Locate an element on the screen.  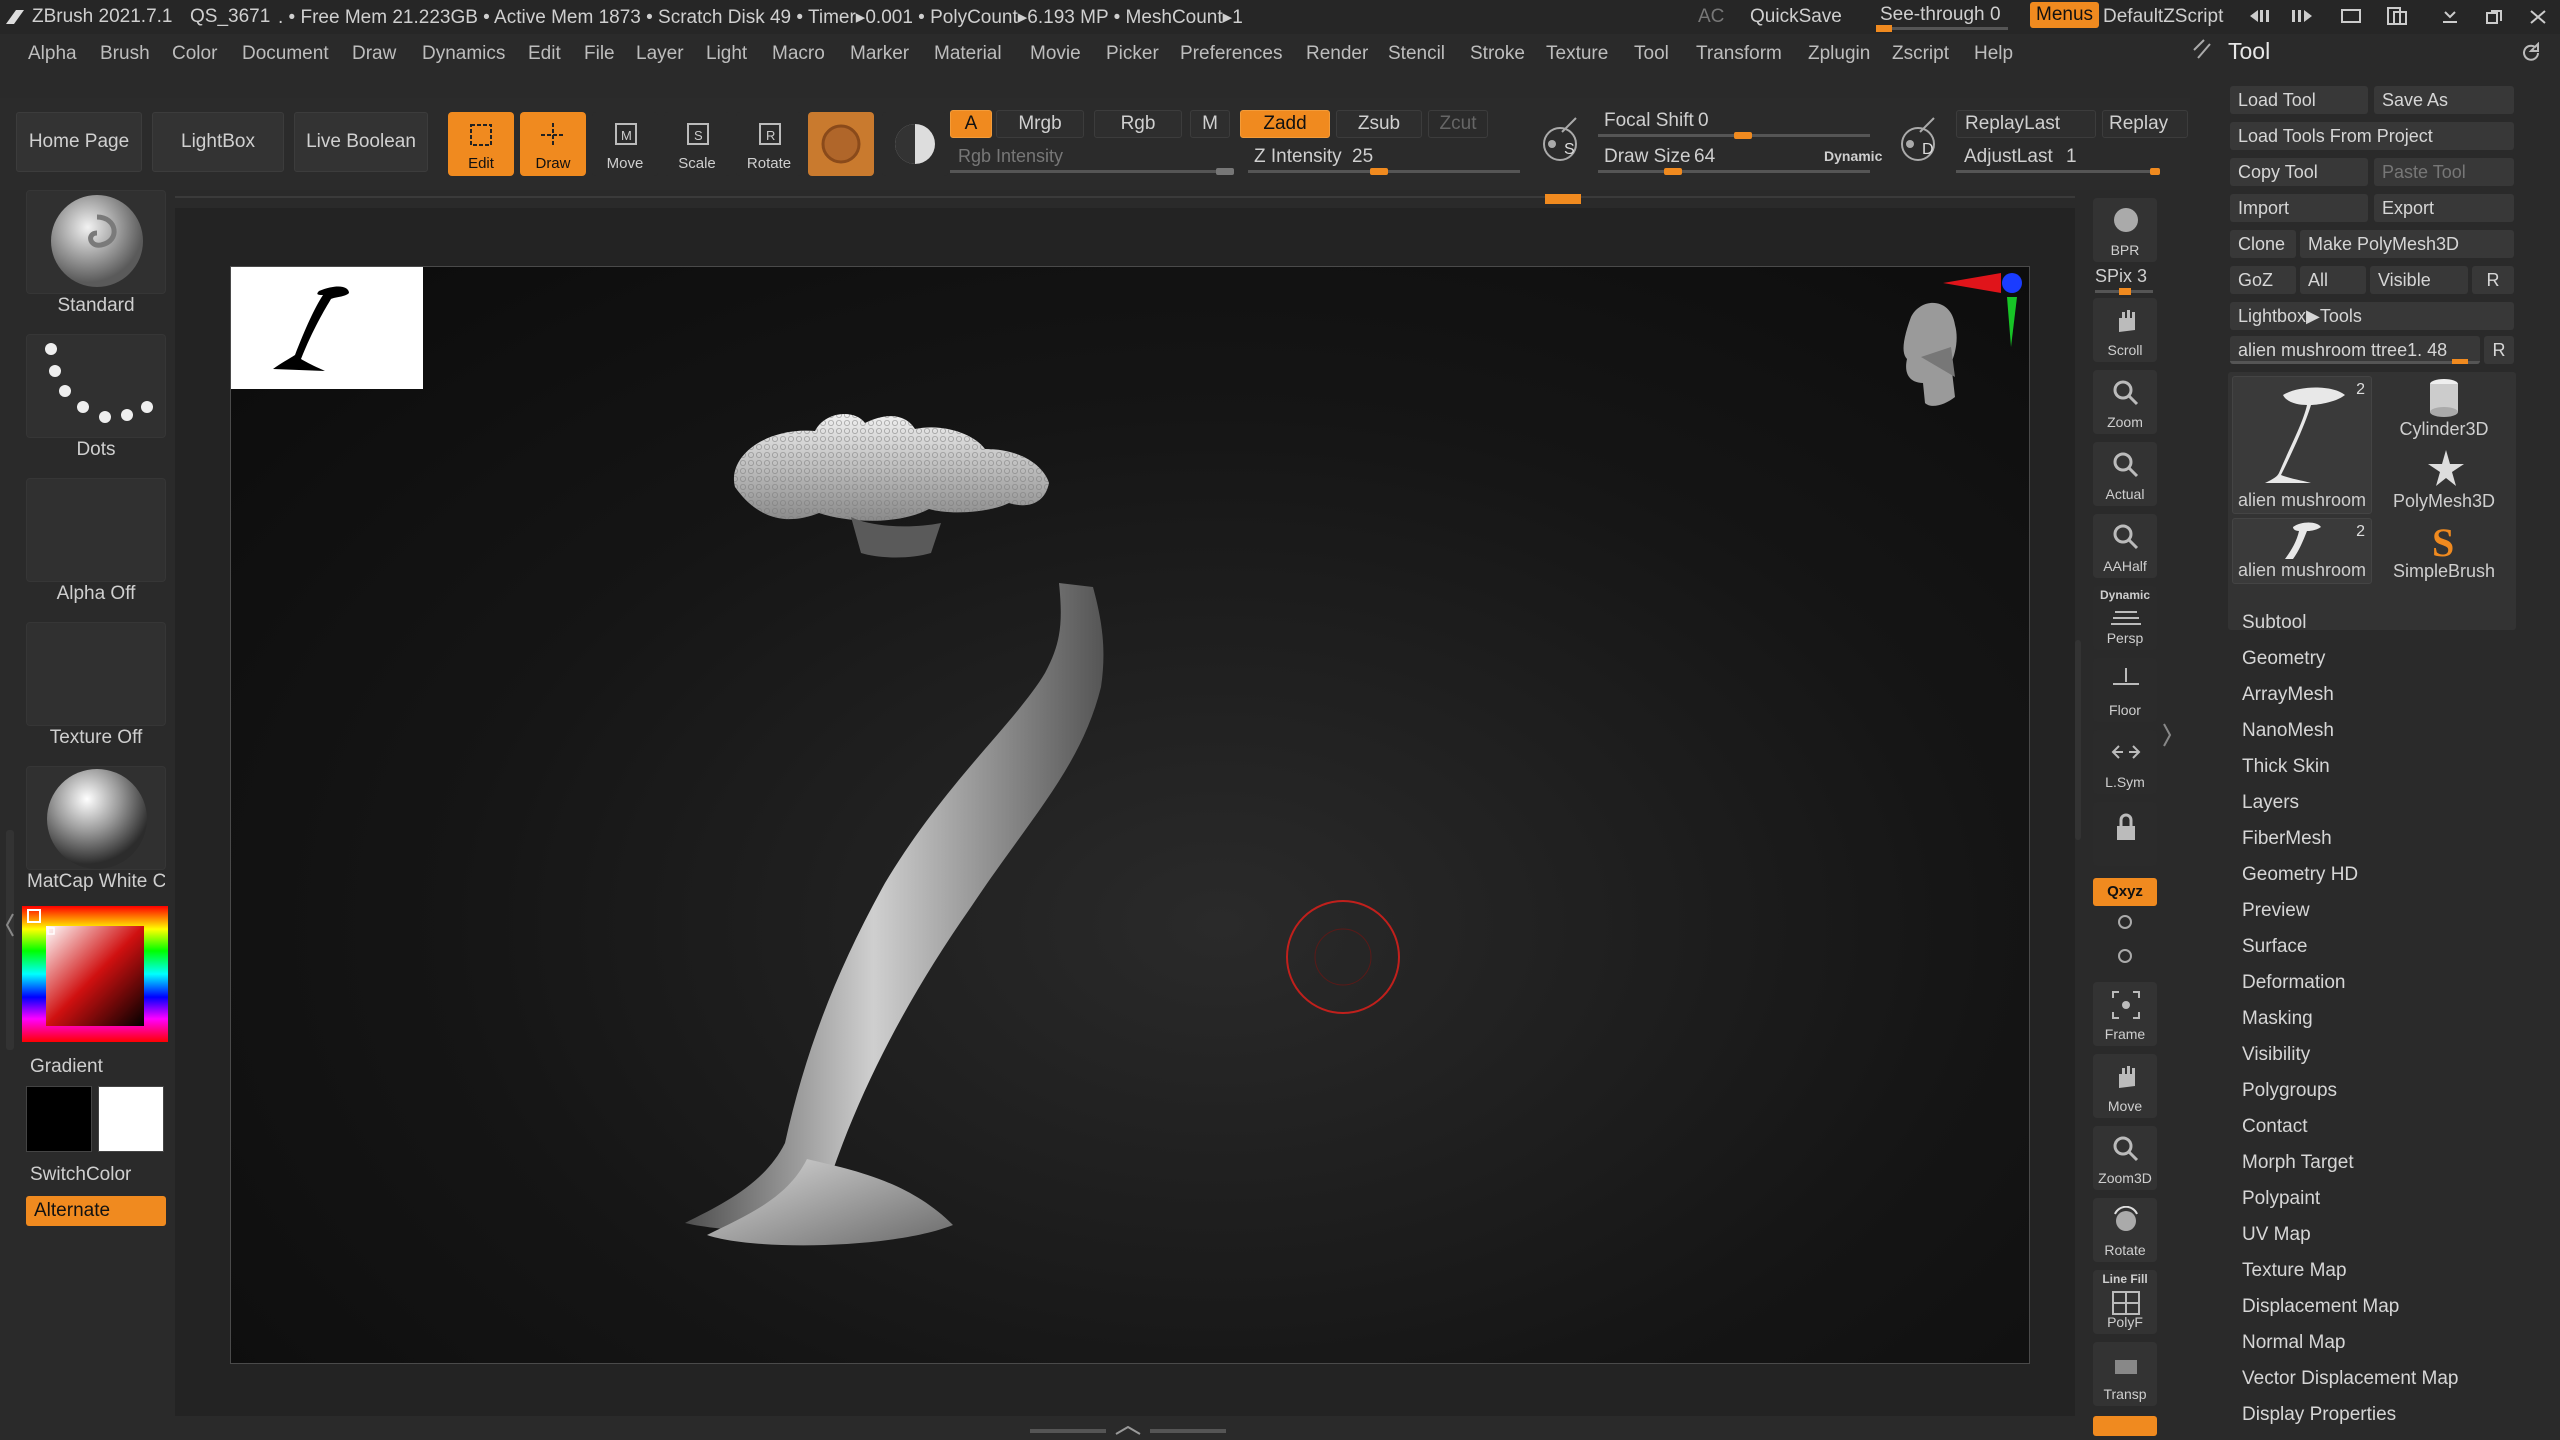
scale-mode-button: S Scale is located at coordinates (697, 144).